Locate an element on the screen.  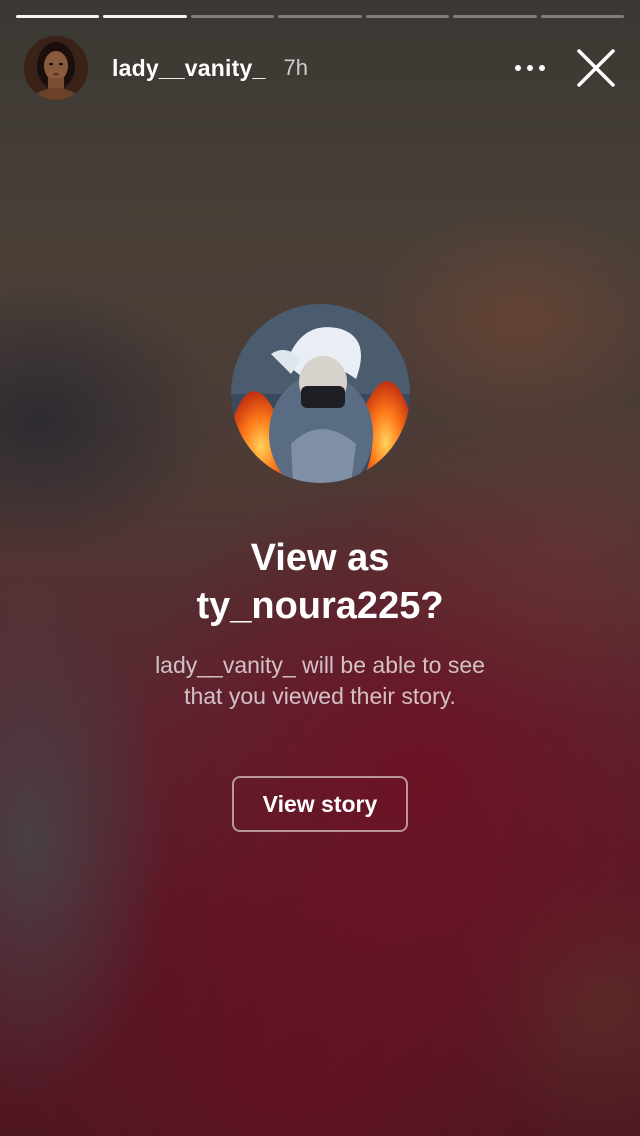
view-story-button: View story is located at coordinates (320, 804).